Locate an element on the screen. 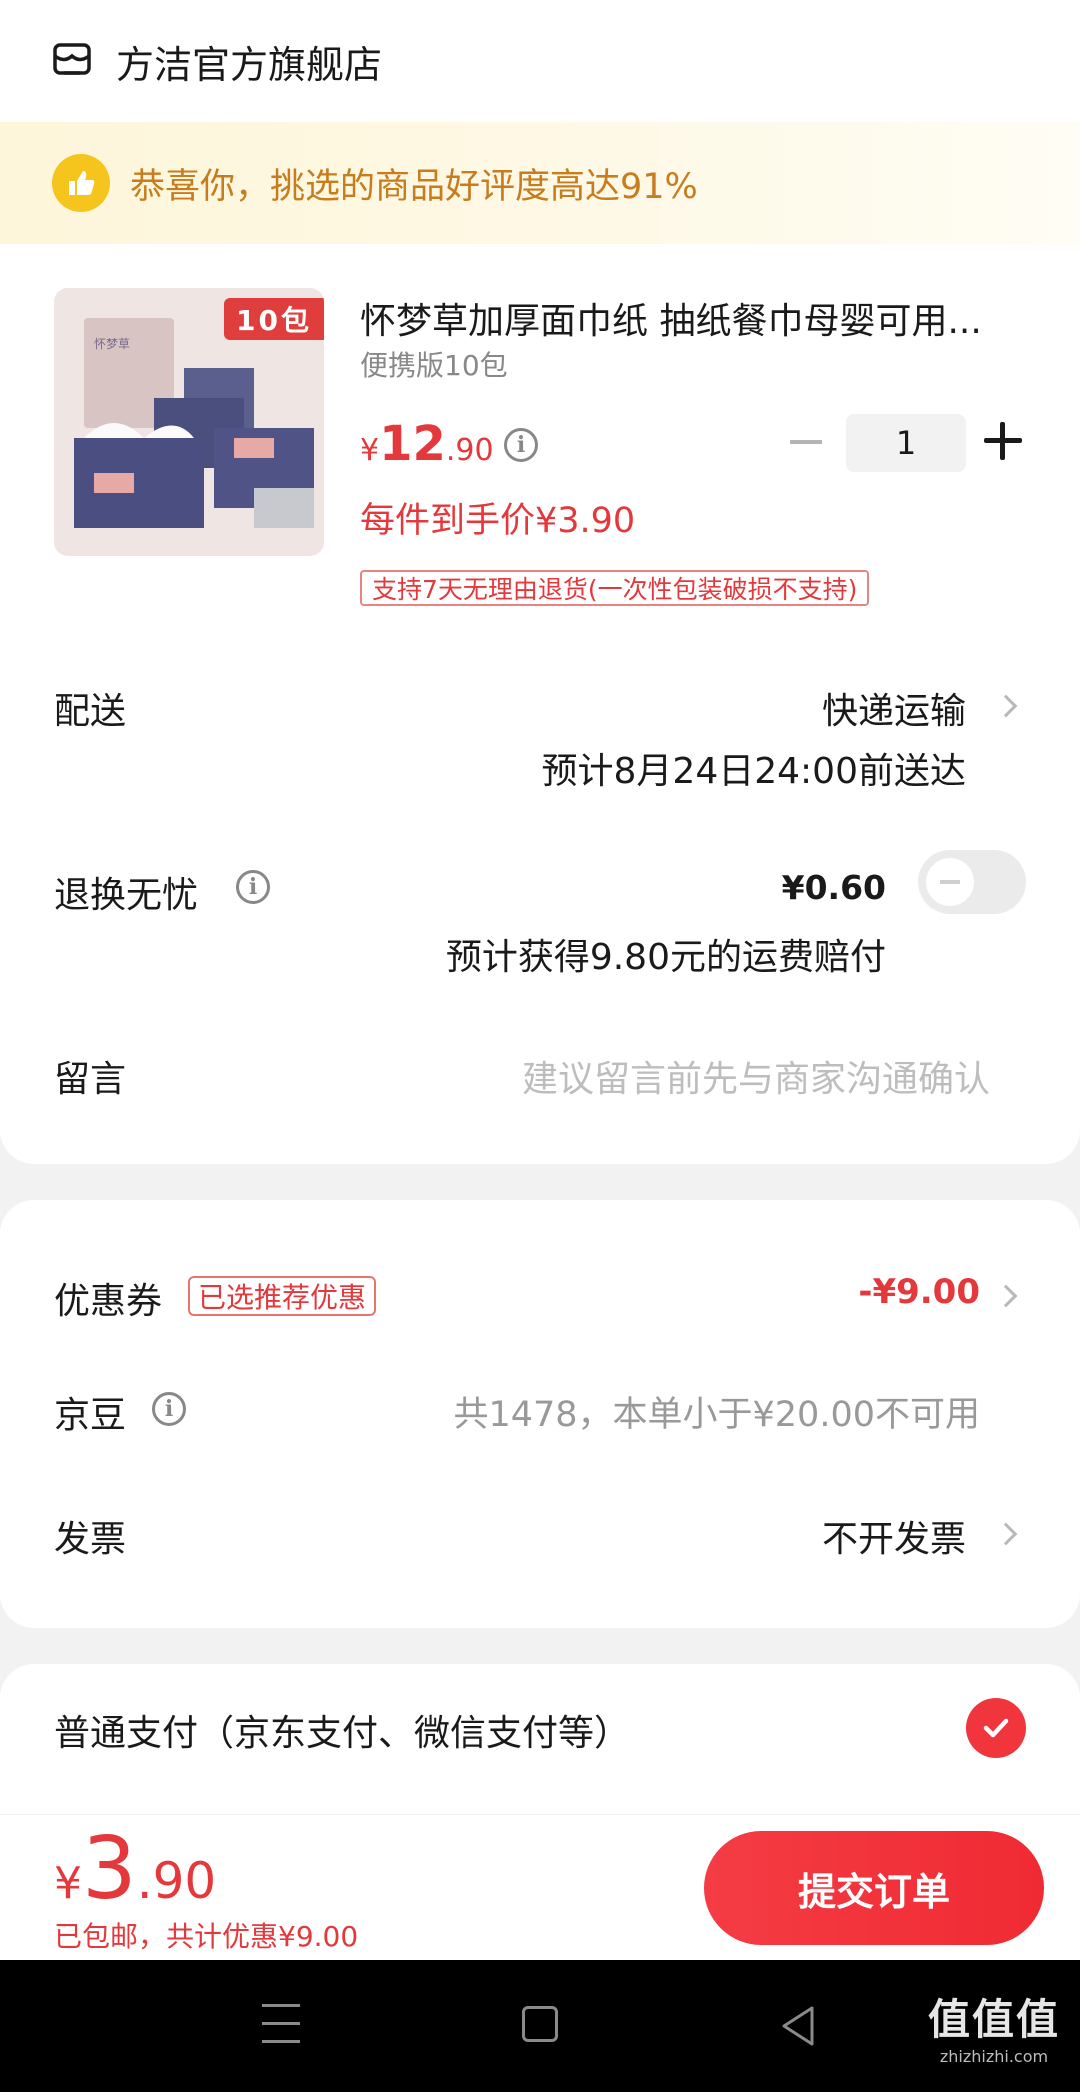 This screenshot has width=1080, height=2092. rating-banner: 恭喜你，挑选的商品好评度高达91% is located at coordinates (540, 183).